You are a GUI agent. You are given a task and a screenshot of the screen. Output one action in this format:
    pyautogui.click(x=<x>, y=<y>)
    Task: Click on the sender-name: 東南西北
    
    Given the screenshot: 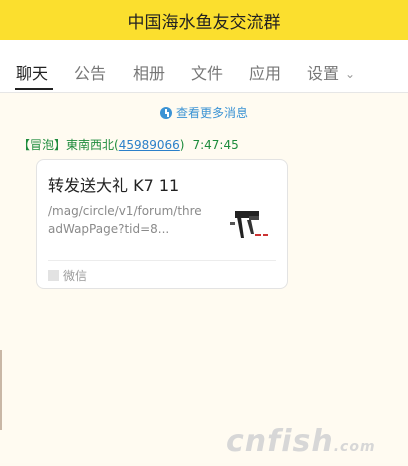 What is the action you would take?
    pyautogui.click(x=90, y=145)
    